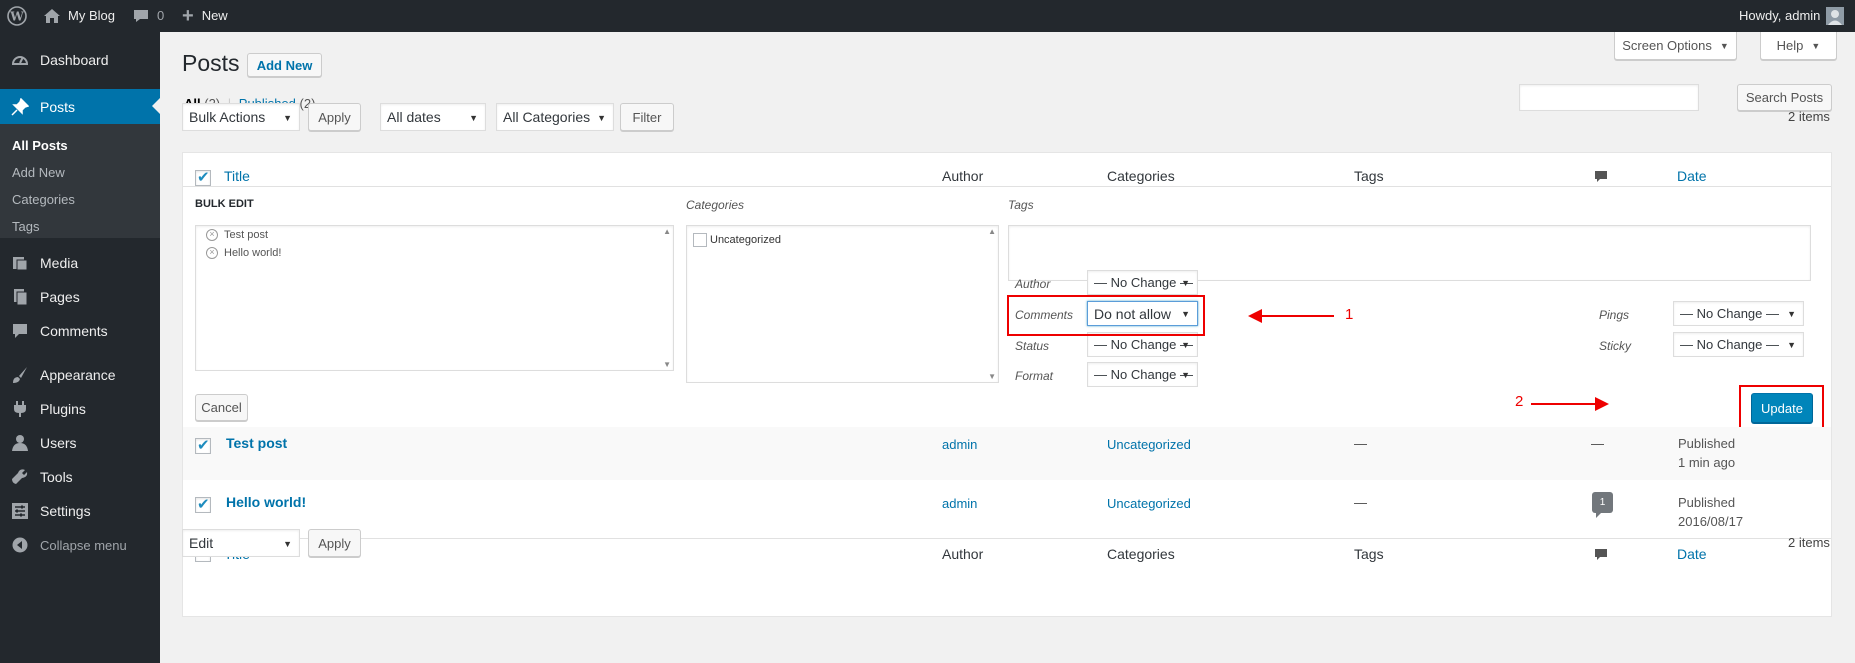 This screenshot has height=663, width=1855. Describe the element at coordinates (842, 304) in the screenshot. I see `bulk-categories-list: Uncategorized ▲ ▼` at that location.